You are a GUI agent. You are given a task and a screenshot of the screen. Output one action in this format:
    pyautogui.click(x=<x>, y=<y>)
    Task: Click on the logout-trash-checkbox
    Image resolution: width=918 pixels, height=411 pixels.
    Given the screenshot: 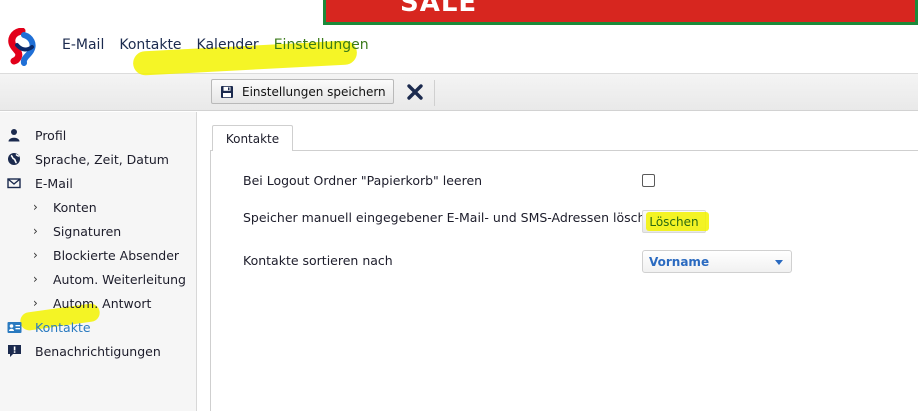 What is the action you would take?
    pyautogui.click(x=648, y=180)
    